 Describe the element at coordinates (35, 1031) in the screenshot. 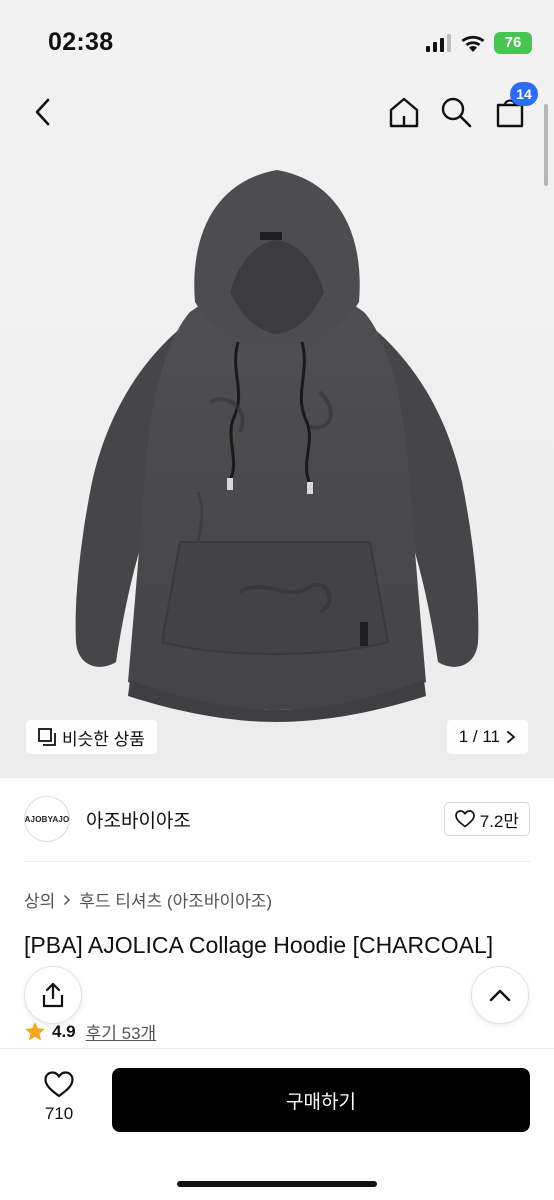

I see `star-icon` at that location.